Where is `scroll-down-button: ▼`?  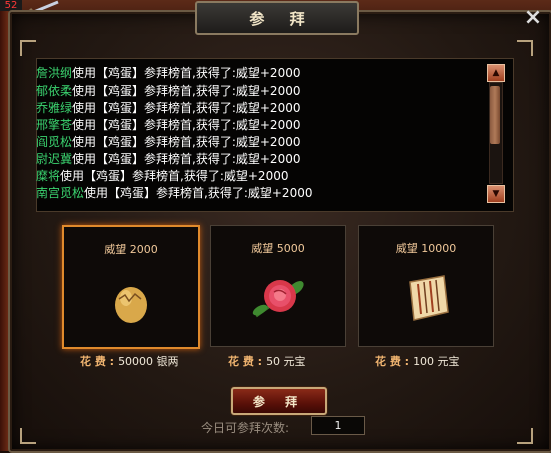
scroll-down-button: ▼ is located at coordinates (496, 194).